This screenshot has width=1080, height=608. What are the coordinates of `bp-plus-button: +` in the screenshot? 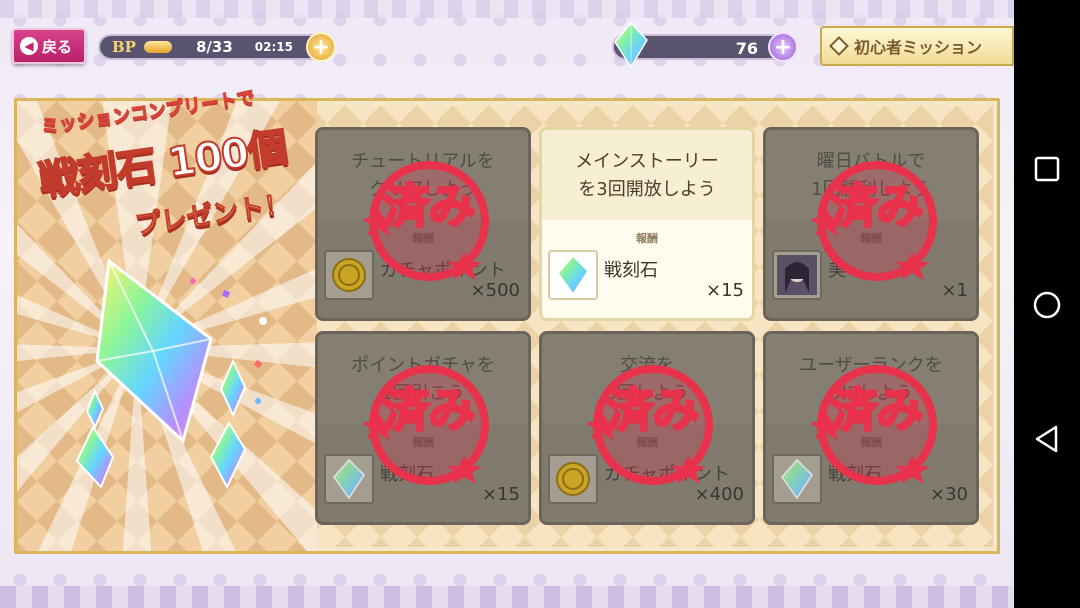 It's located at (321, 47).